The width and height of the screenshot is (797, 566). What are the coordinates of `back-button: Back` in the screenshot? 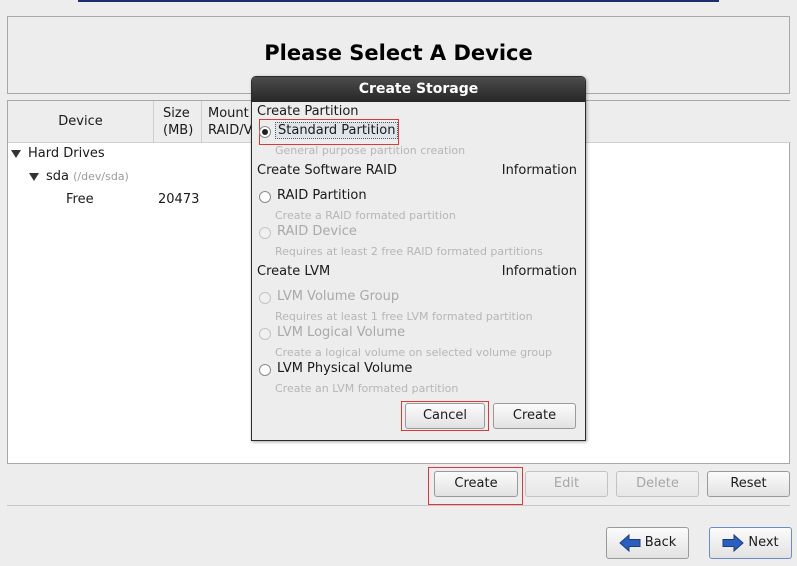 It's located at (647, 543).